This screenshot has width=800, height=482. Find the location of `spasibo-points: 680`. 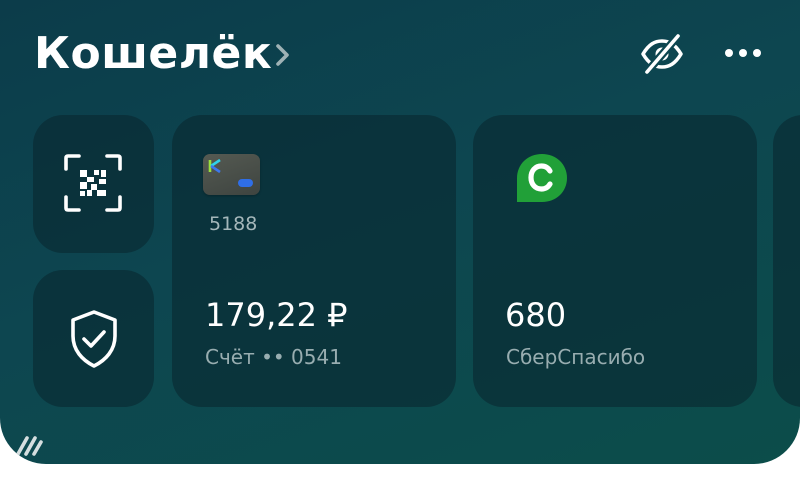

spasibo-points: 680 is located at coordinates (536, 315).